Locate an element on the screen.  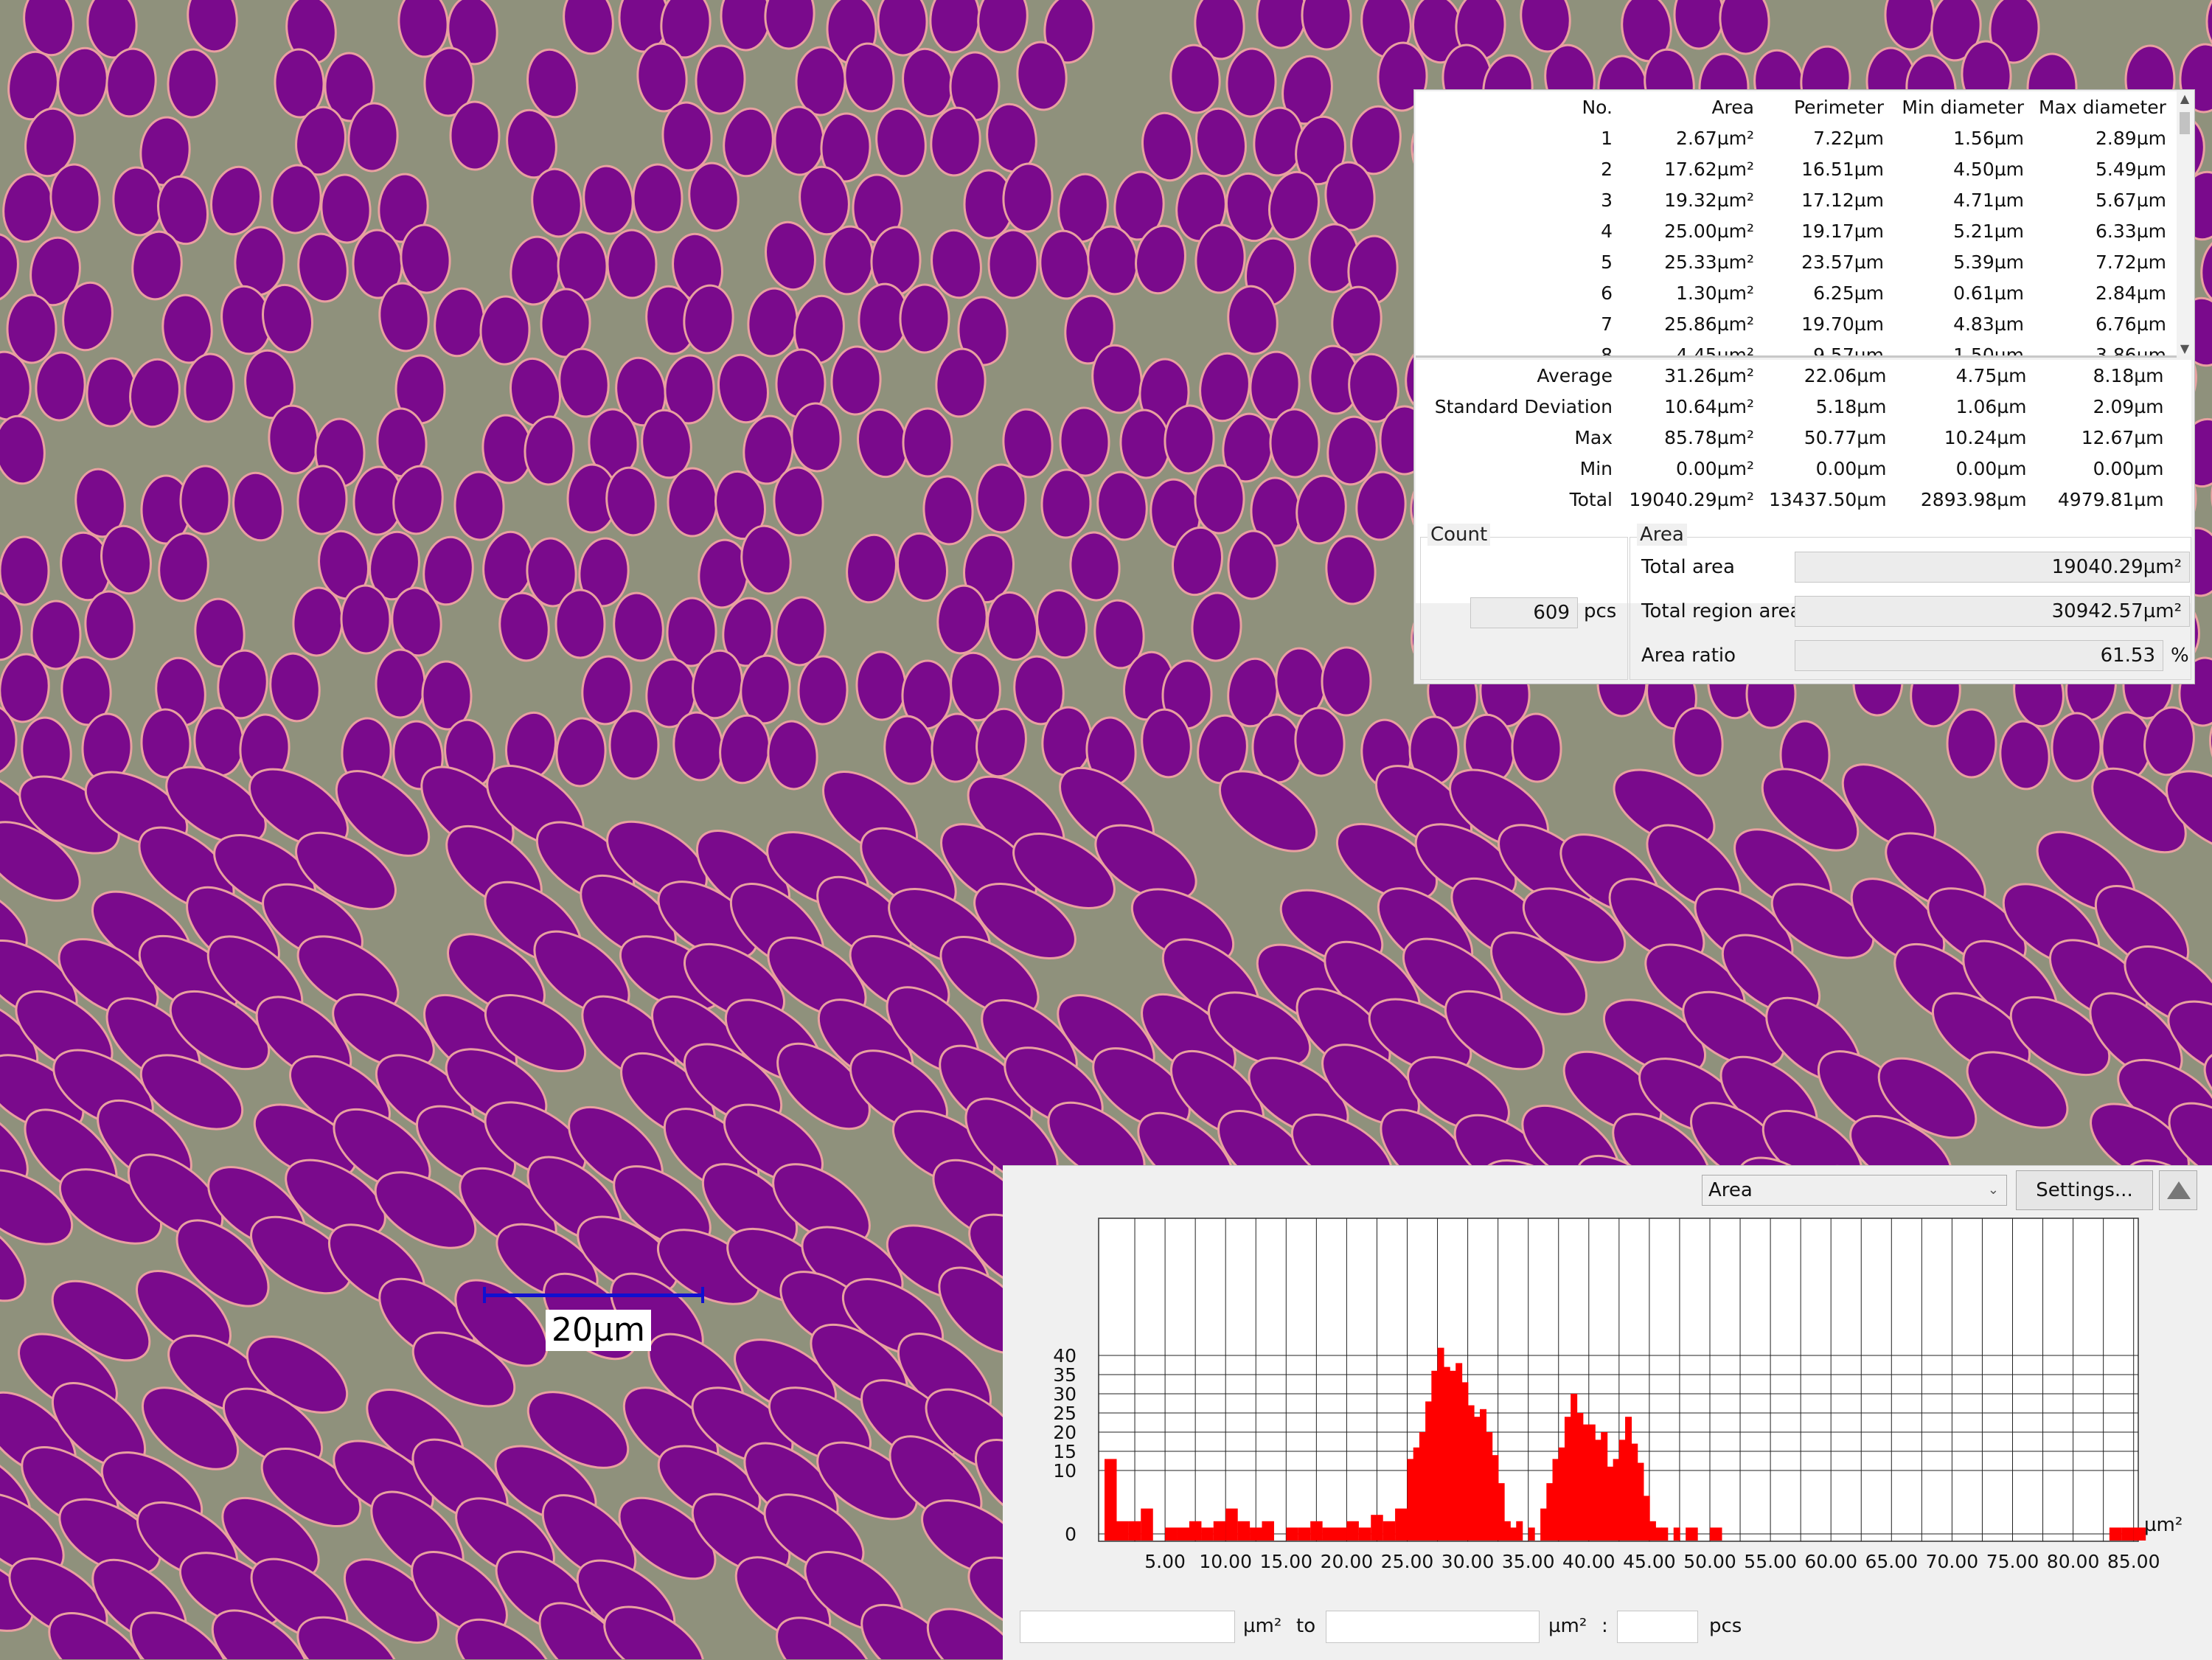
table-cell: 7.72µm is located at coordinates (2131, 262).